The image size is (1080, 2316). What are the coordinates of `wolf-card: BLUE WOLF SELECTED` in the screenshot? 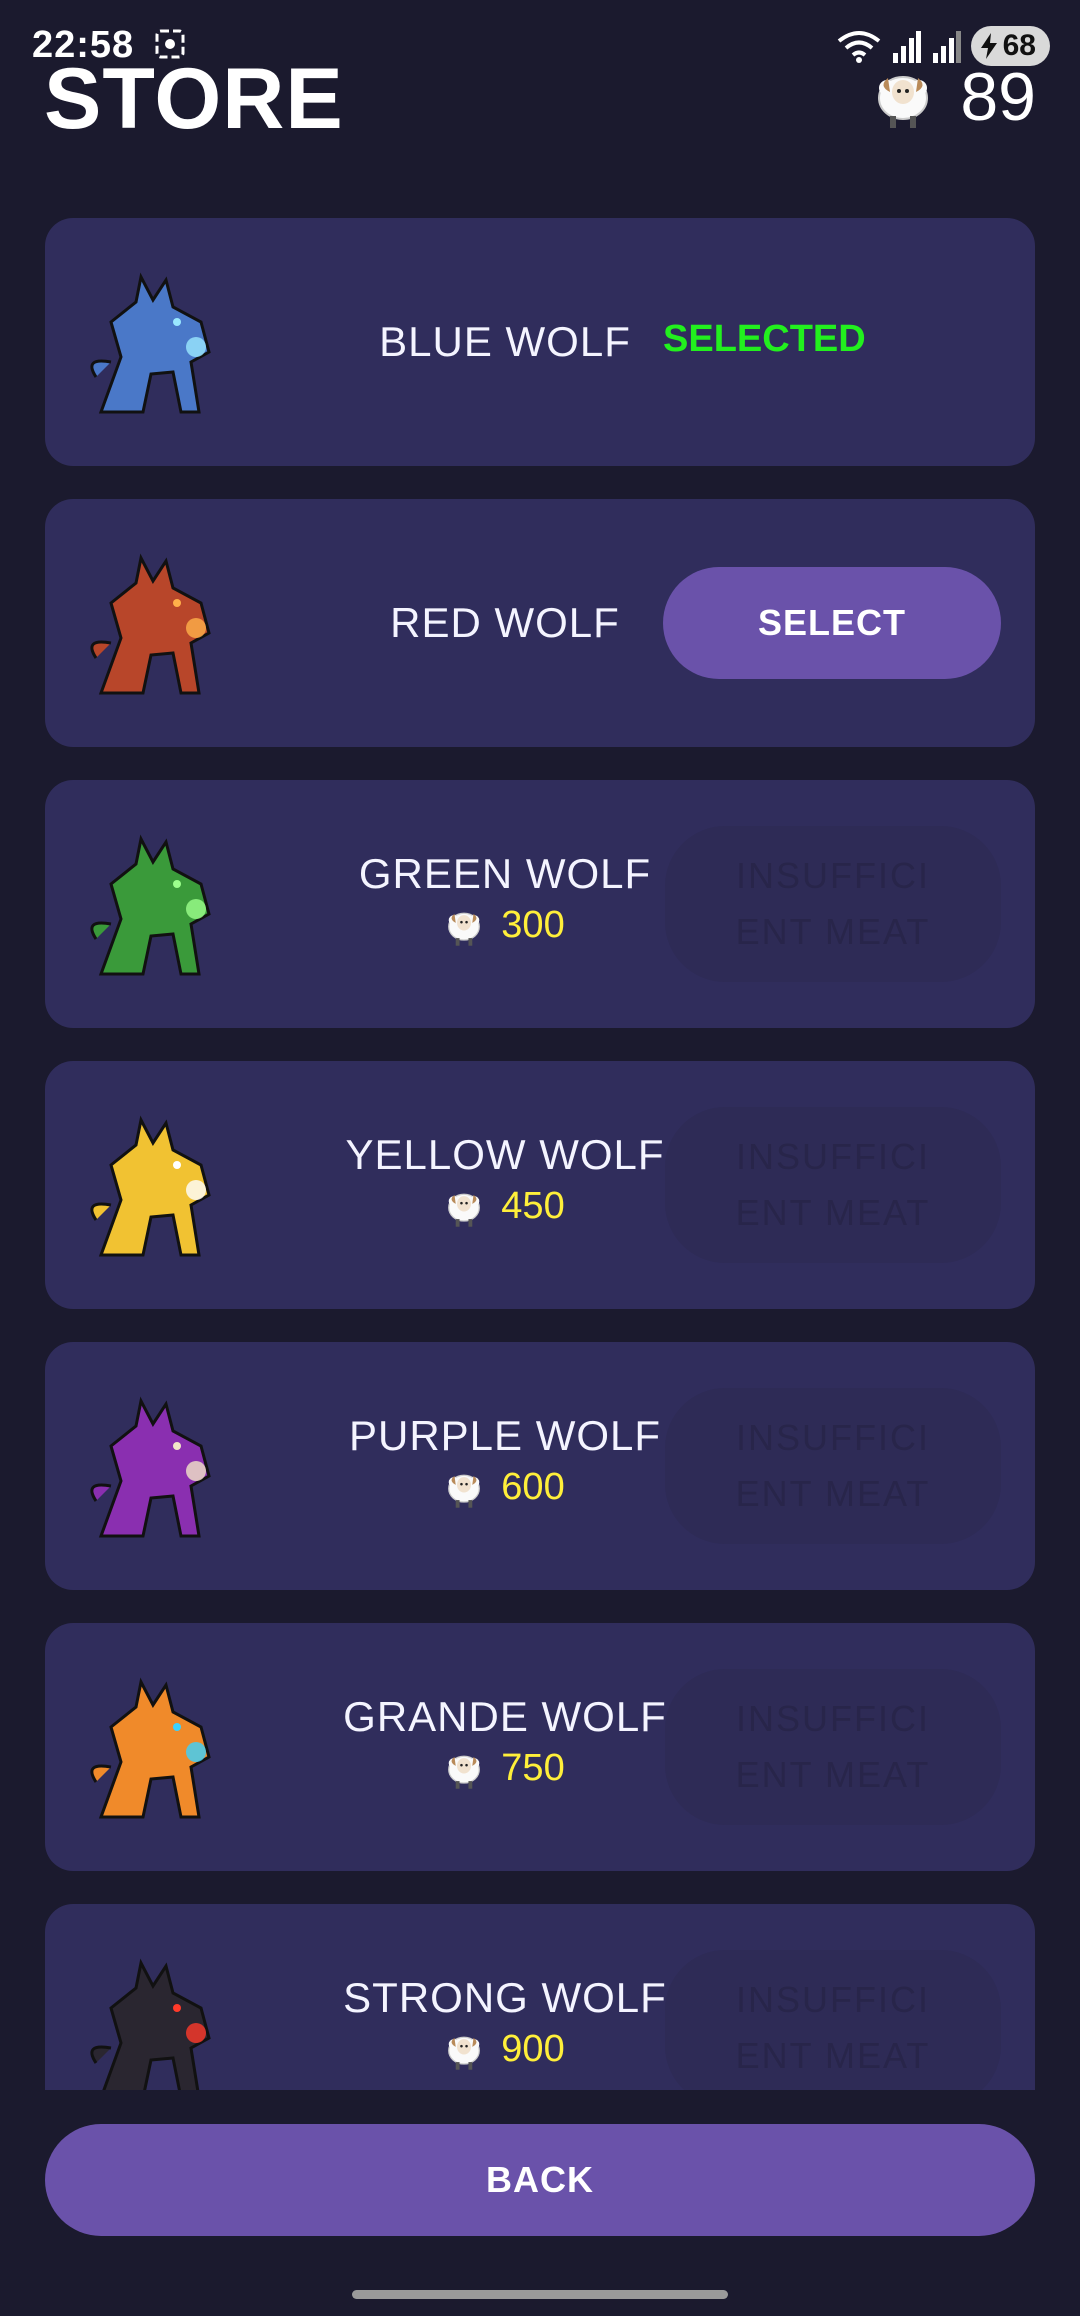 It's located at (540, 342).